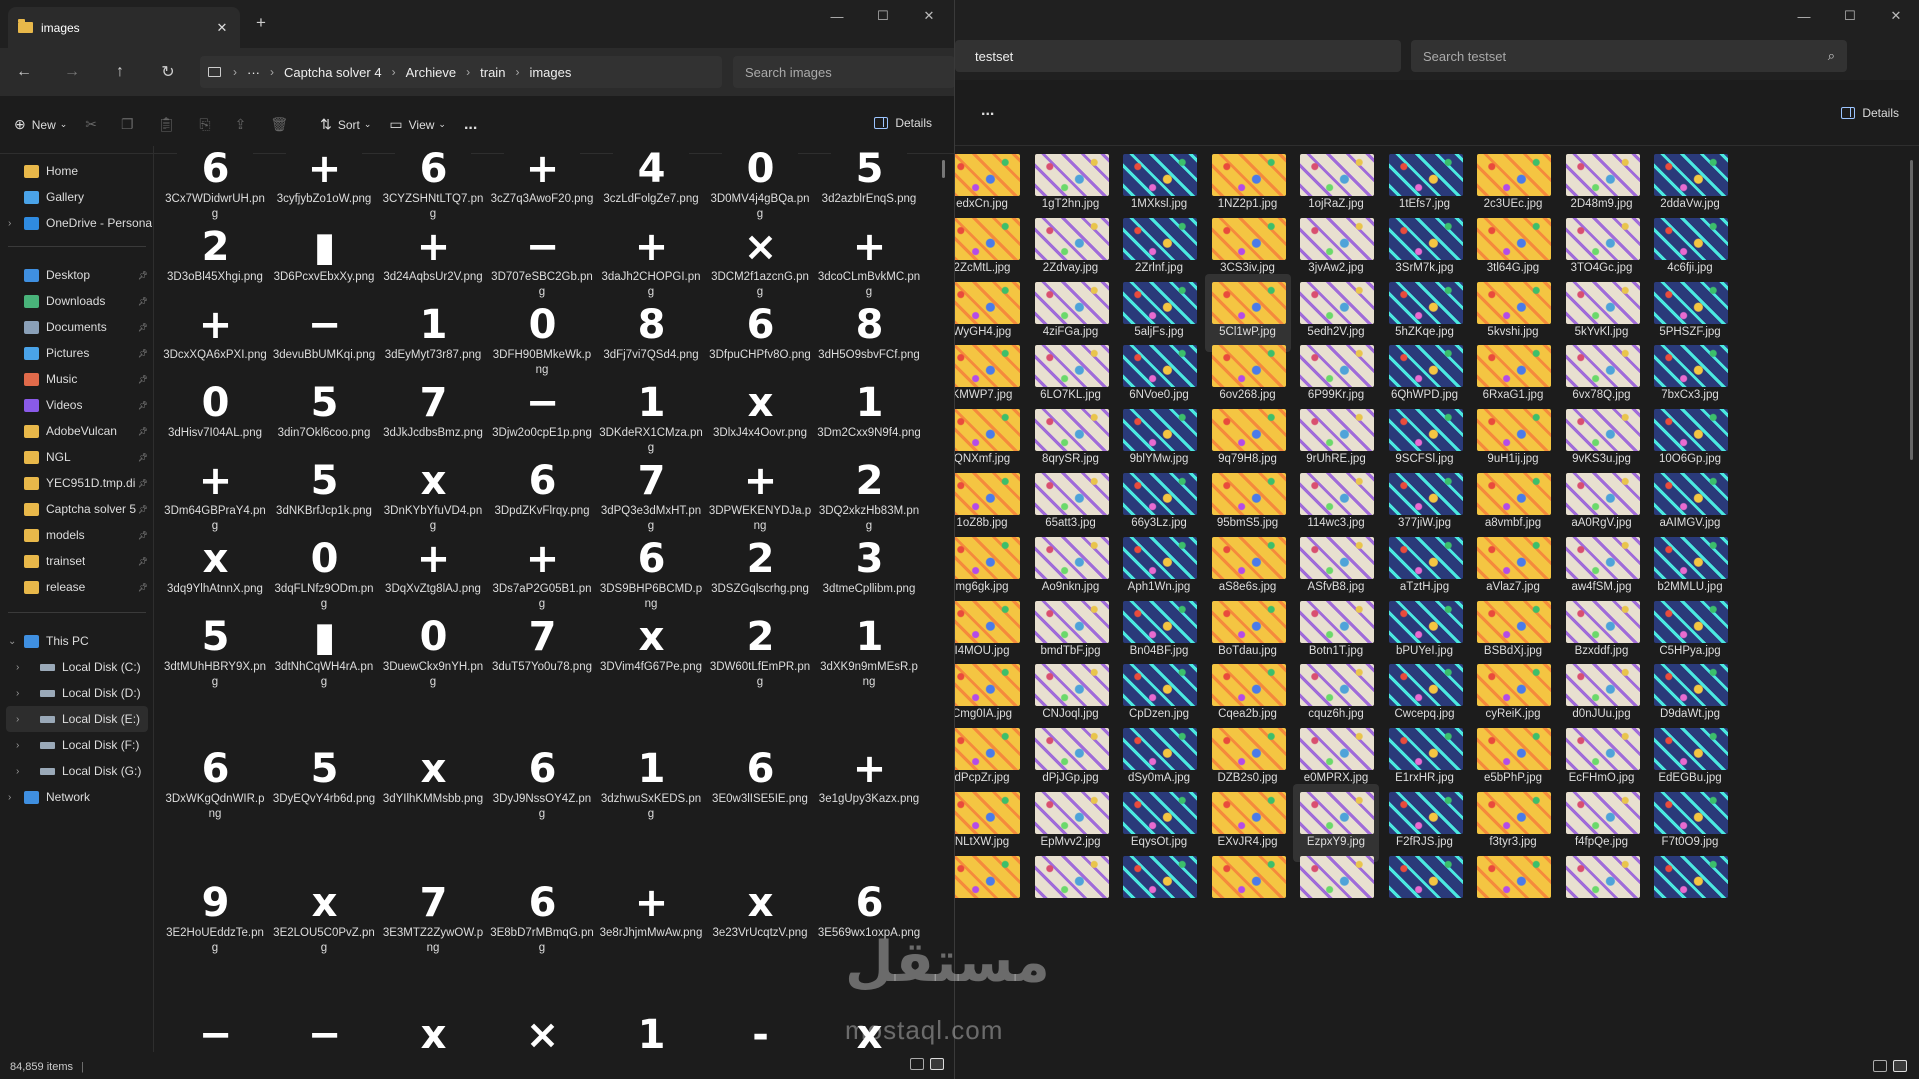 The height and width of the screenshot is (1079, 1919). Describe the element at coordinates (77, 719) in the screenshot. I see `nav-item-local-disk-e: › Local Disk (E:)` at that location.